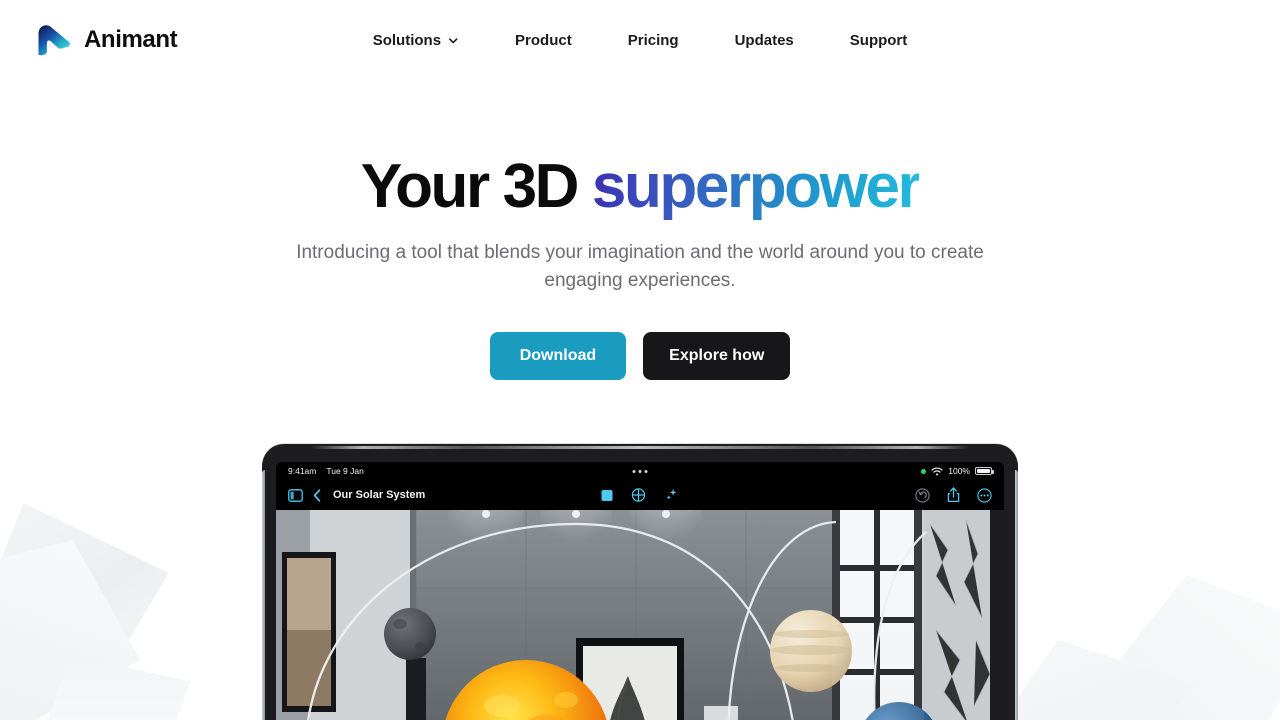 Image resolution: width=1280 pixels, height=720 pixels. I want to click on chevron-down-icon, so click(453, 40).